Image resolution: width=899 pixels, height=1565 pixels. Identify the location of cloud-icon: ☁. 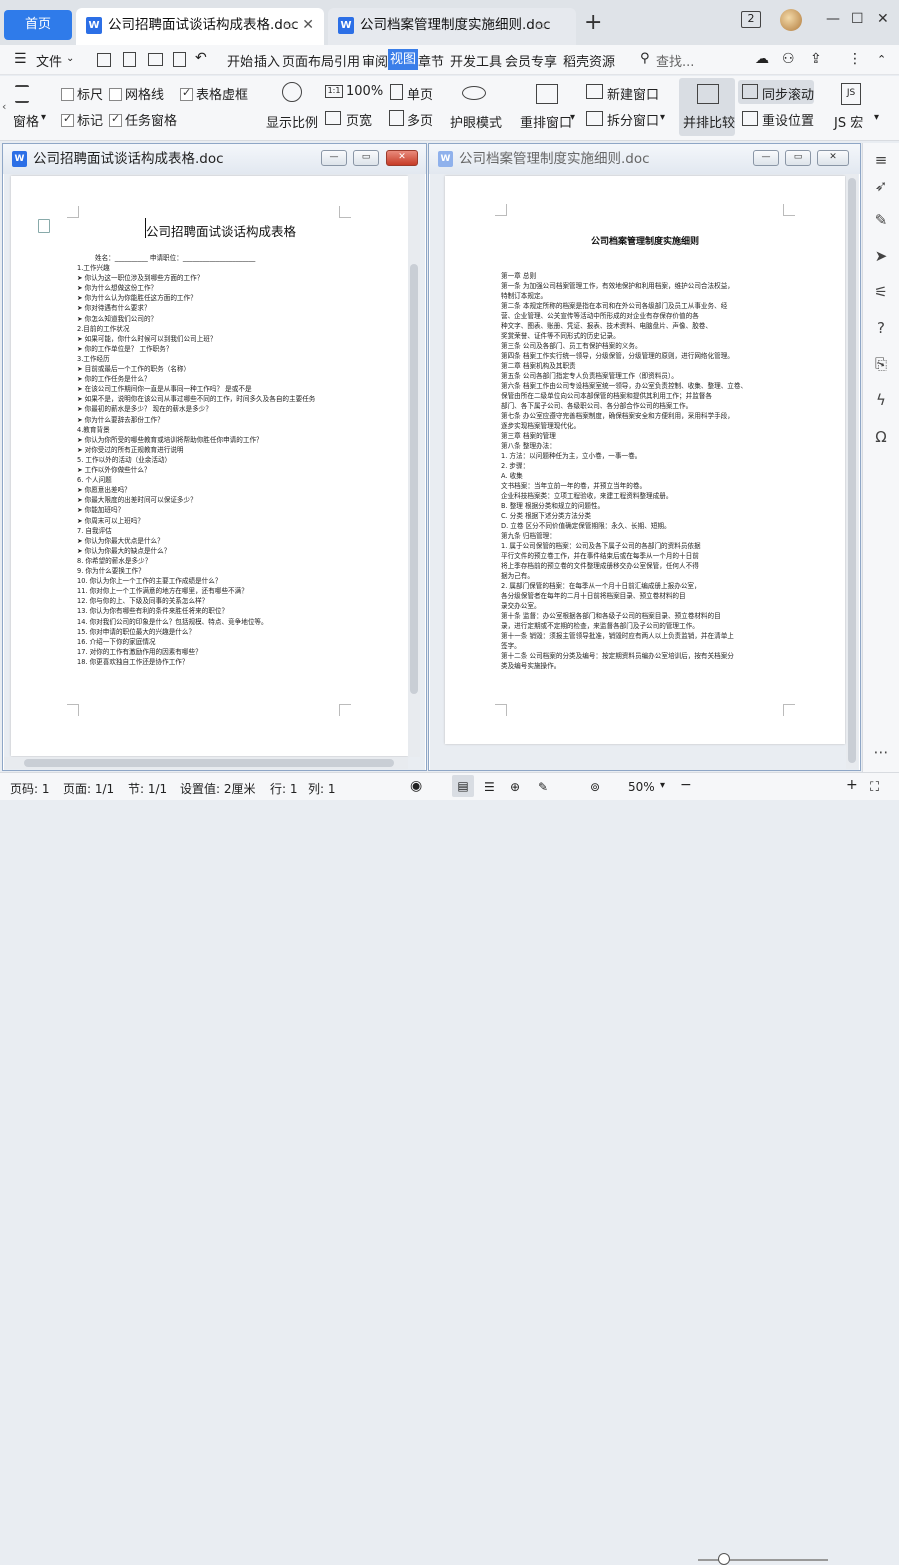
(762, 59).